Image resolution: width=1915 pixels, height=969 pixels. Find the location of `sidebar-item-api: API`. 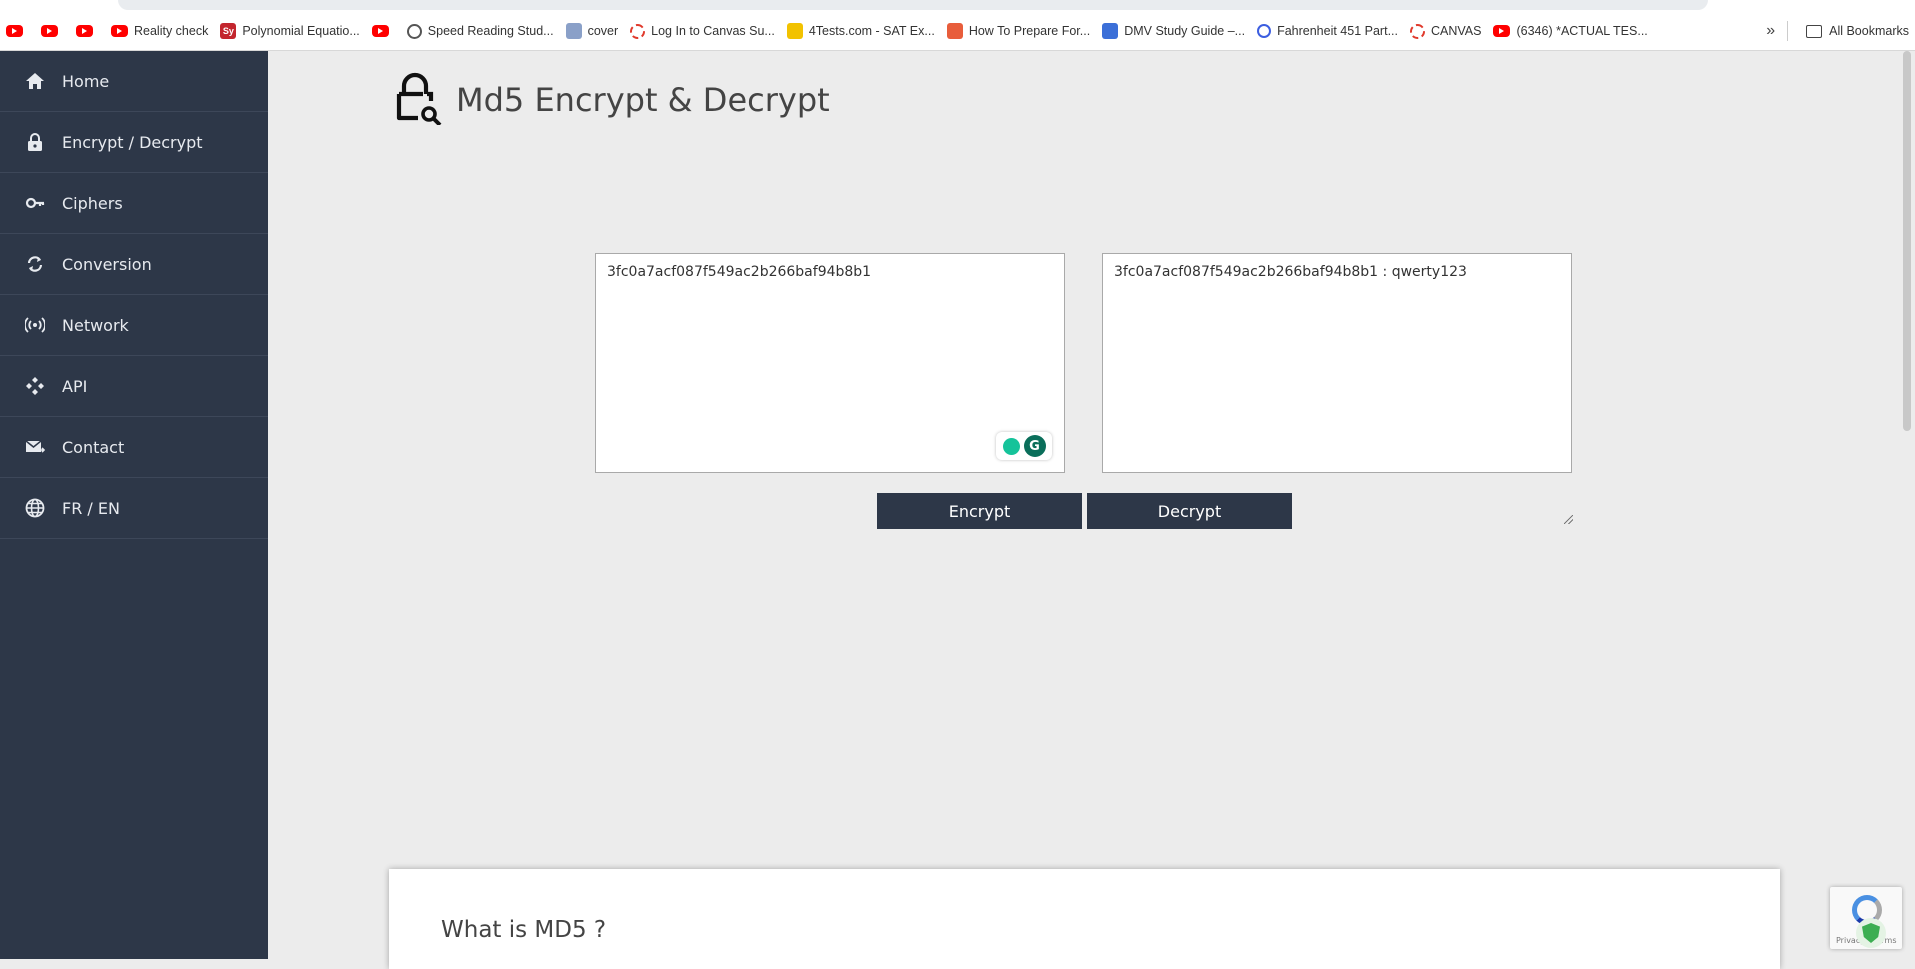

sidebar-item-api: API is located at coordinates (134, 386).